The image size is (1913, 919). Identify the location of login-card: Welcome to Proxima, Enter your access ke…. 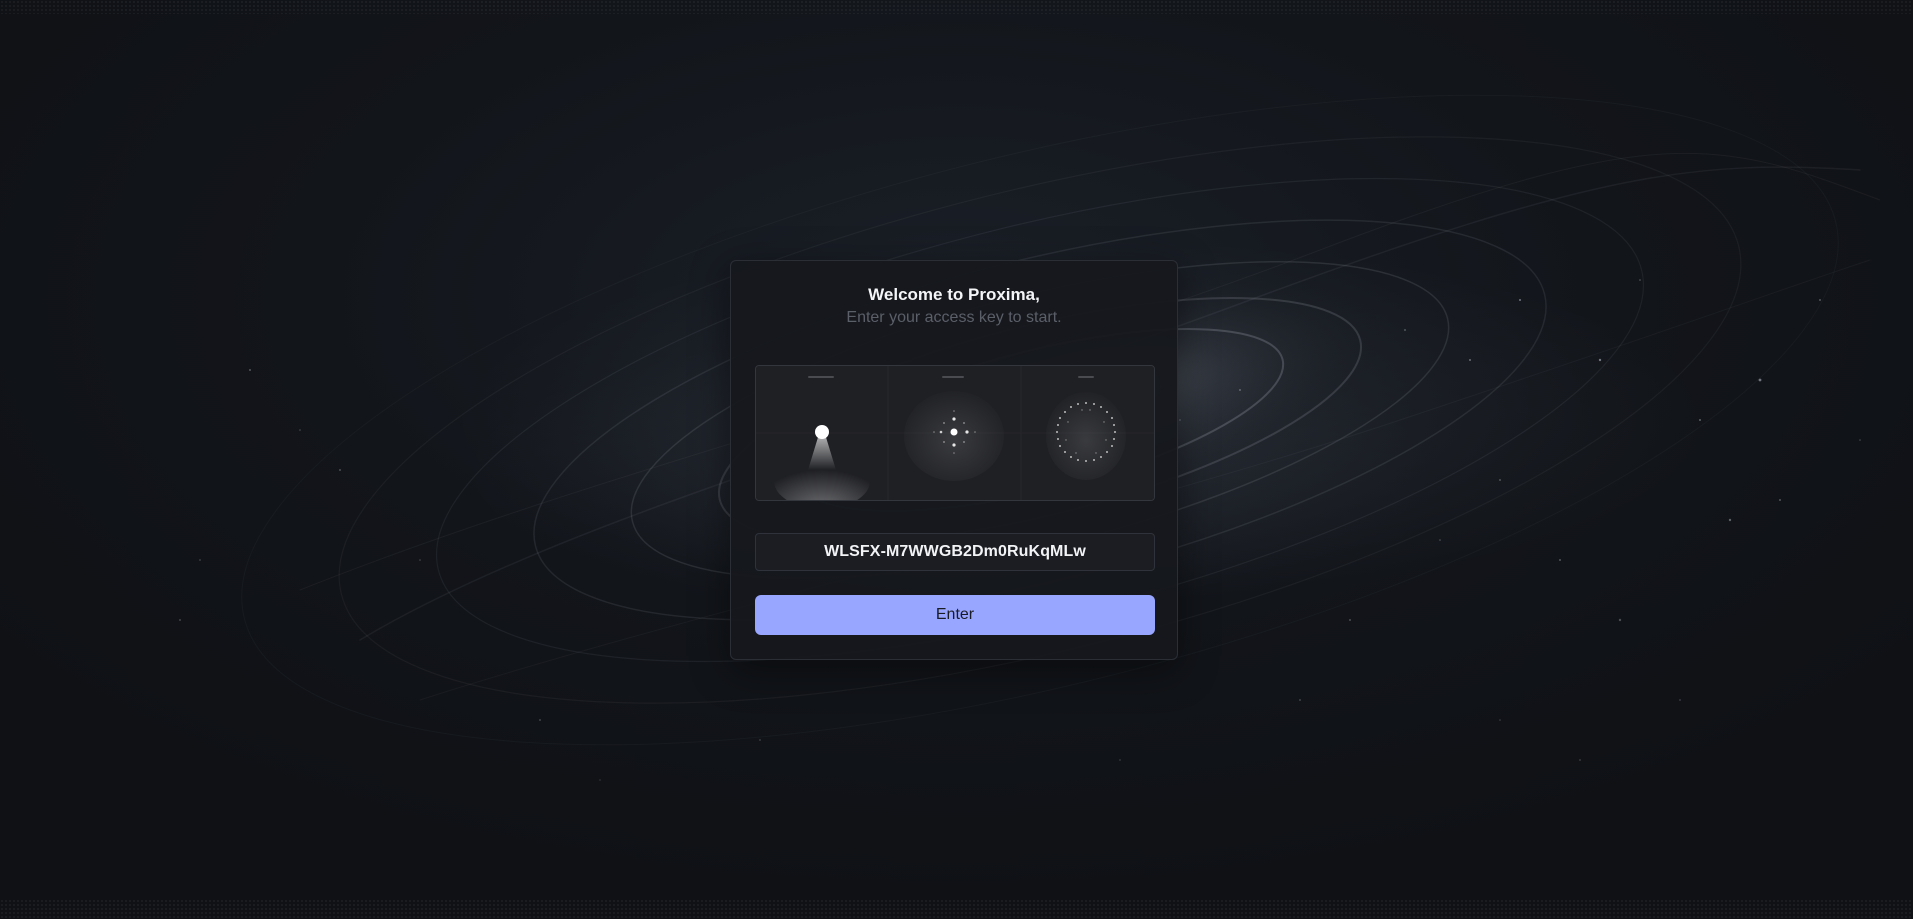
(954, 460).